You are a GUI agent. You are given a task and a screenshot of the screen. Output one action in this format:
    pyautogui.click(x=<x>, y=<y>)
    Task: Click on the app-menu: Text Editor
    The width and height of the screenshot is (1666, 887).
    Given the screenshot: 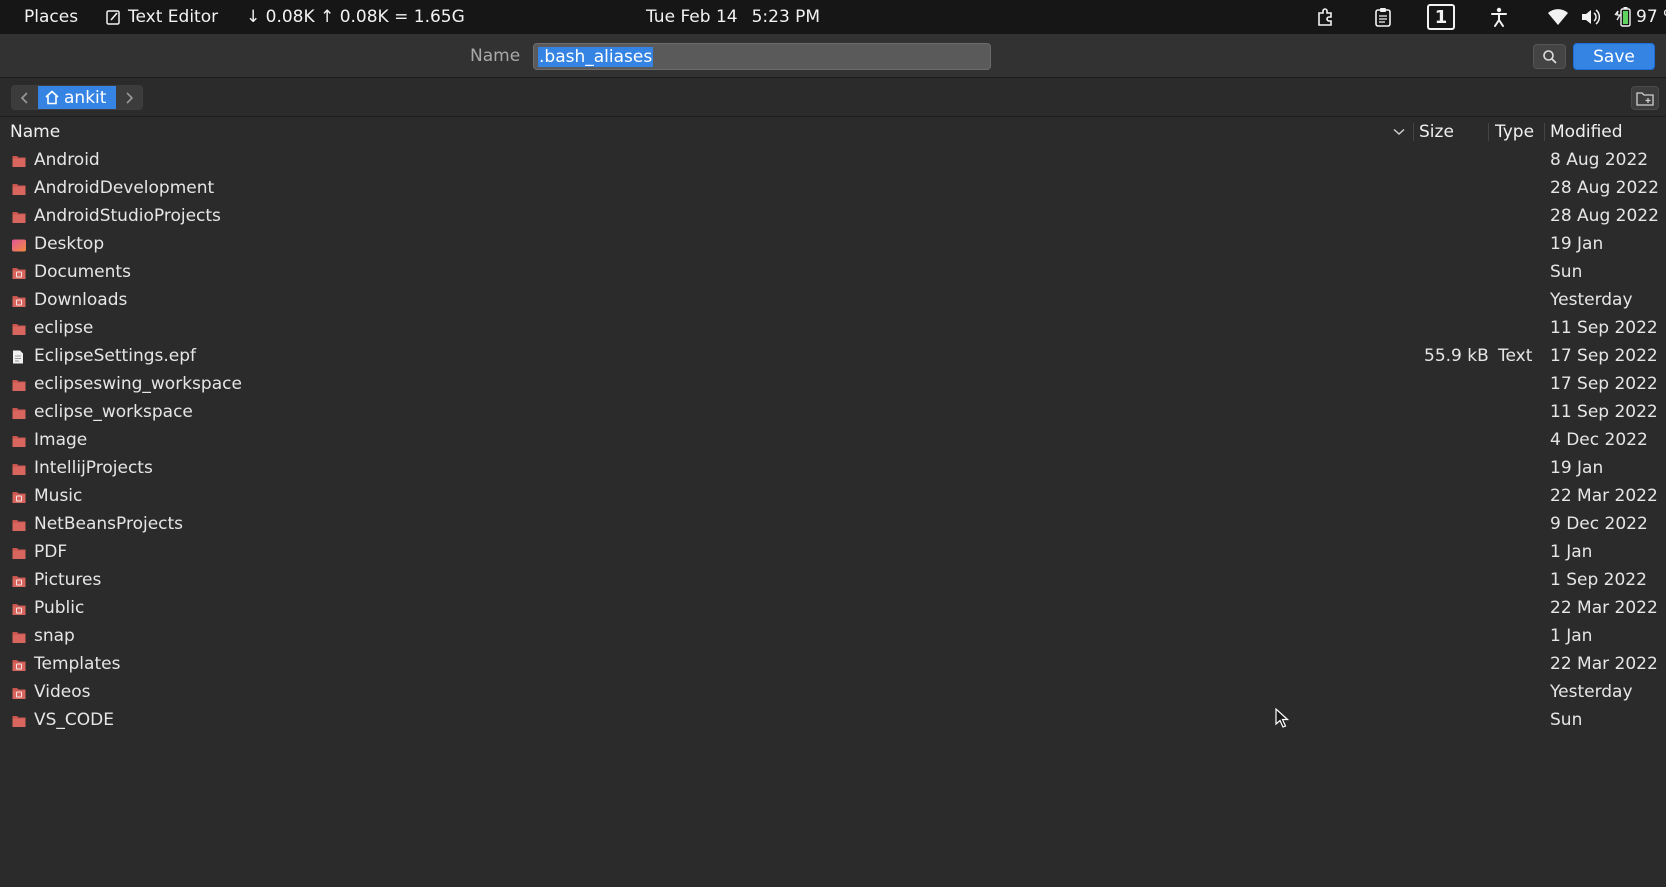 What is the action you would take?
    pyautogui.click(x=162, y=17)
    